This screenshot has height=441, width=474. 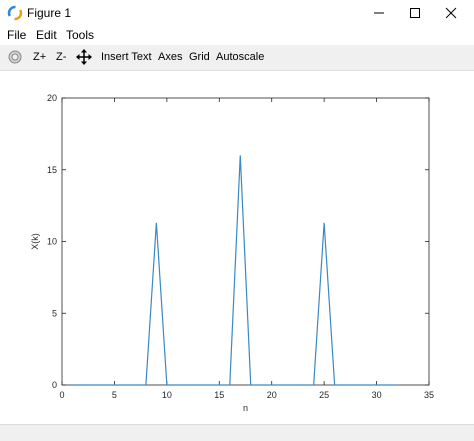 I want to click on y-tick-label: 0, so click(x=54, y=385).